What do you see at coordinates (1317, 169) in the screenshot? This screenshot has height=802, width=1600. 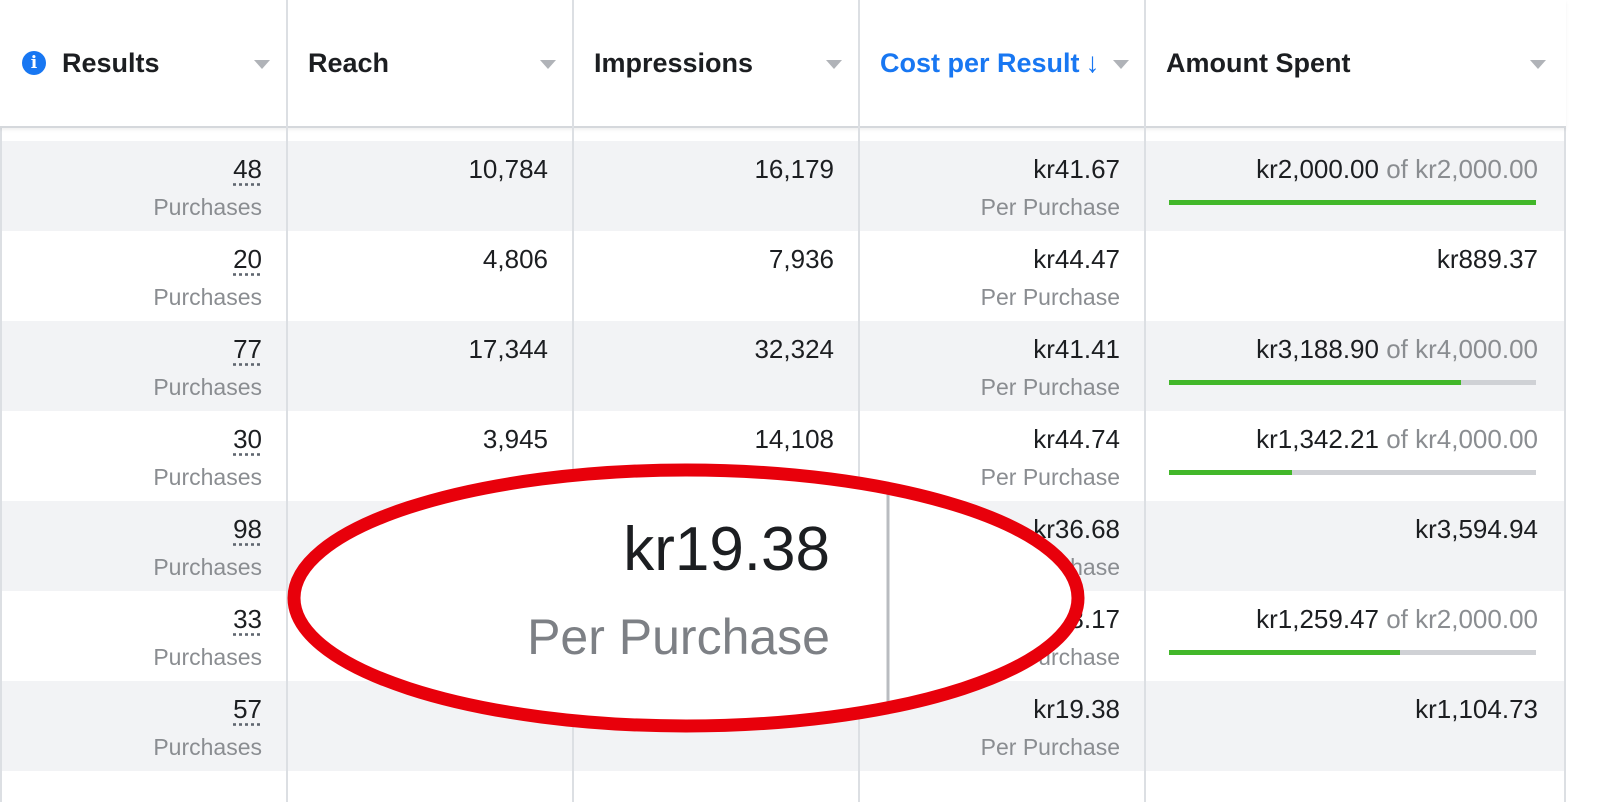 I see `amount-spent: kr2,000.00` at bounding box center [1317, 169].